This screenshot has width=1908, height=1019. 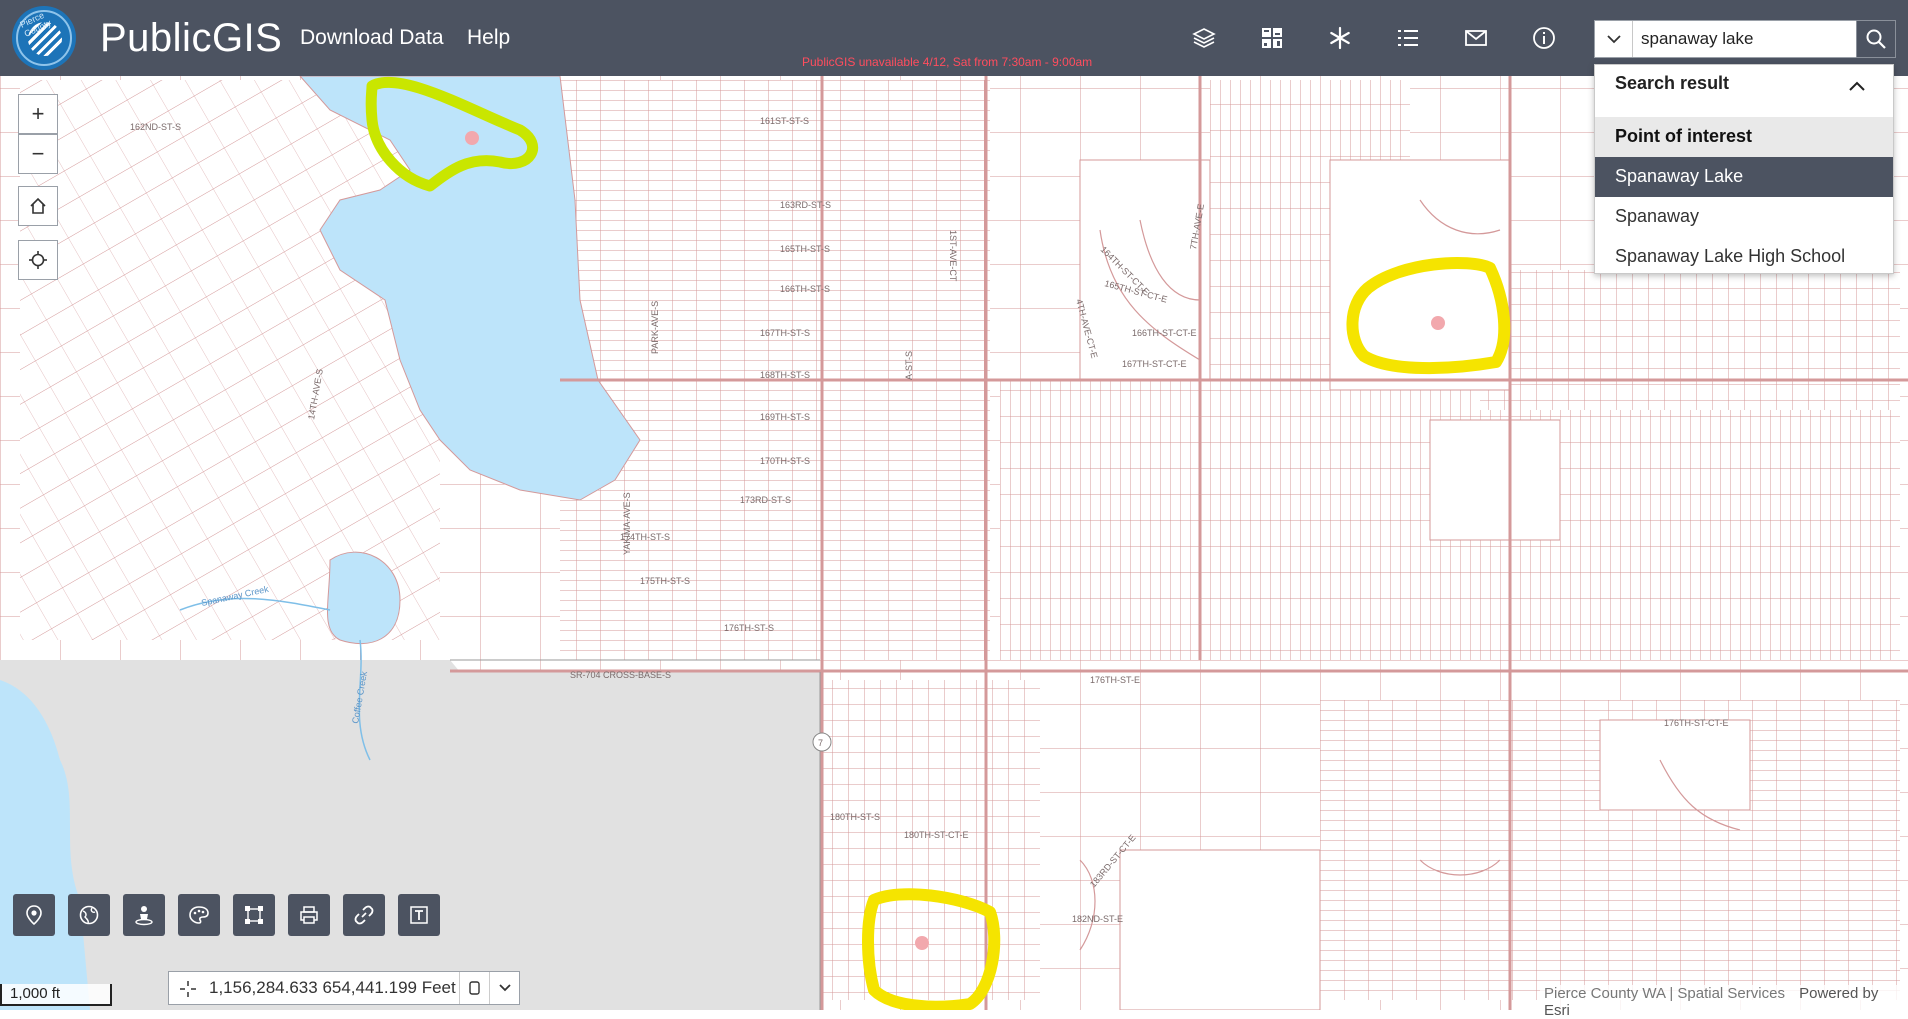 I want to click on street-label: 170TH-ST-S, so click(x=785, y=461).